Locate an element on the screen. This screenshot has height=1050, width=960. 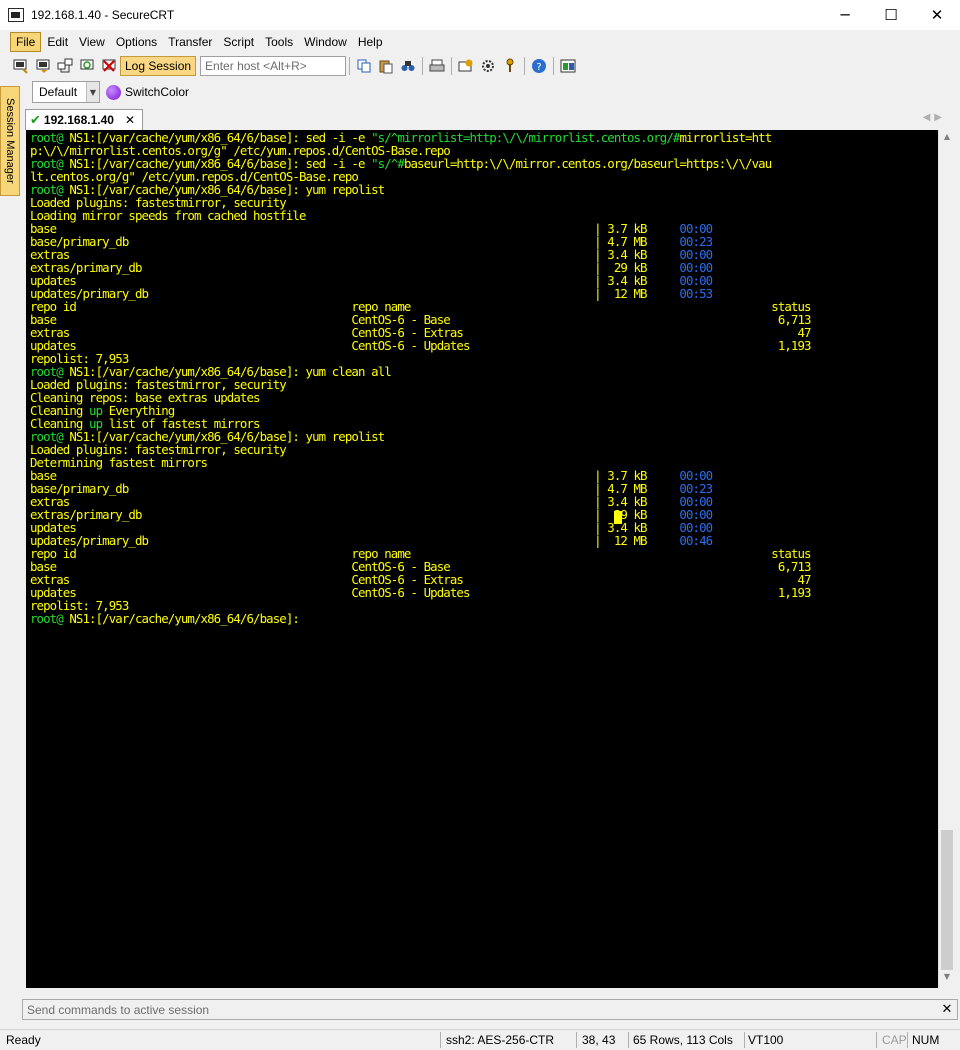
terminal-text-segment: mirrorlist=htt is located at coordinates (725, 137).